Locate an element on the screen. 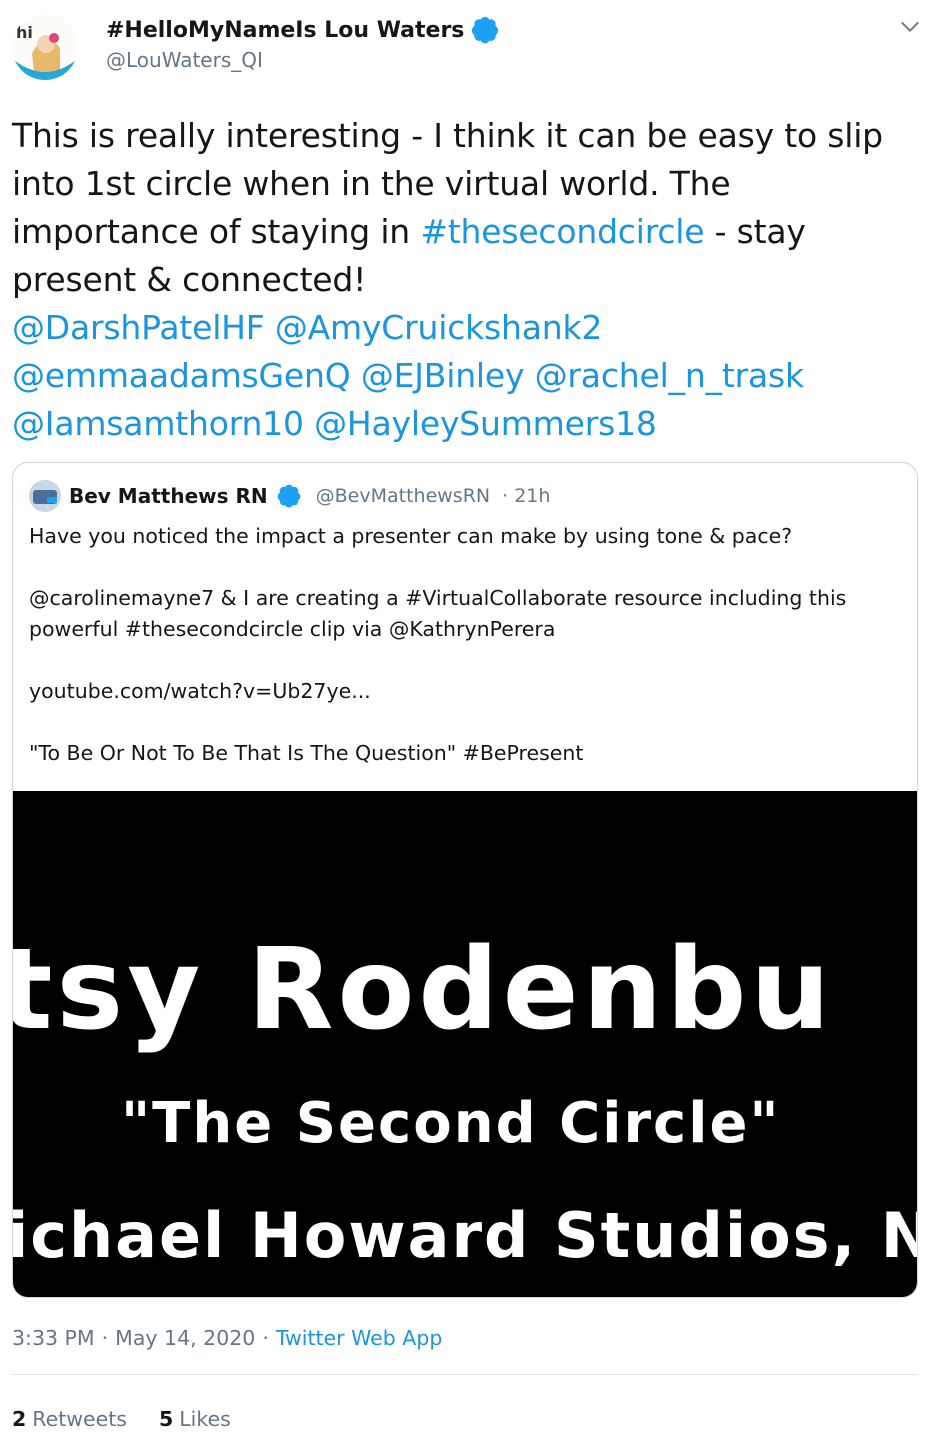  author-name: #HelloMyNameIs Lou Waters is located at coordinates (285, 30).